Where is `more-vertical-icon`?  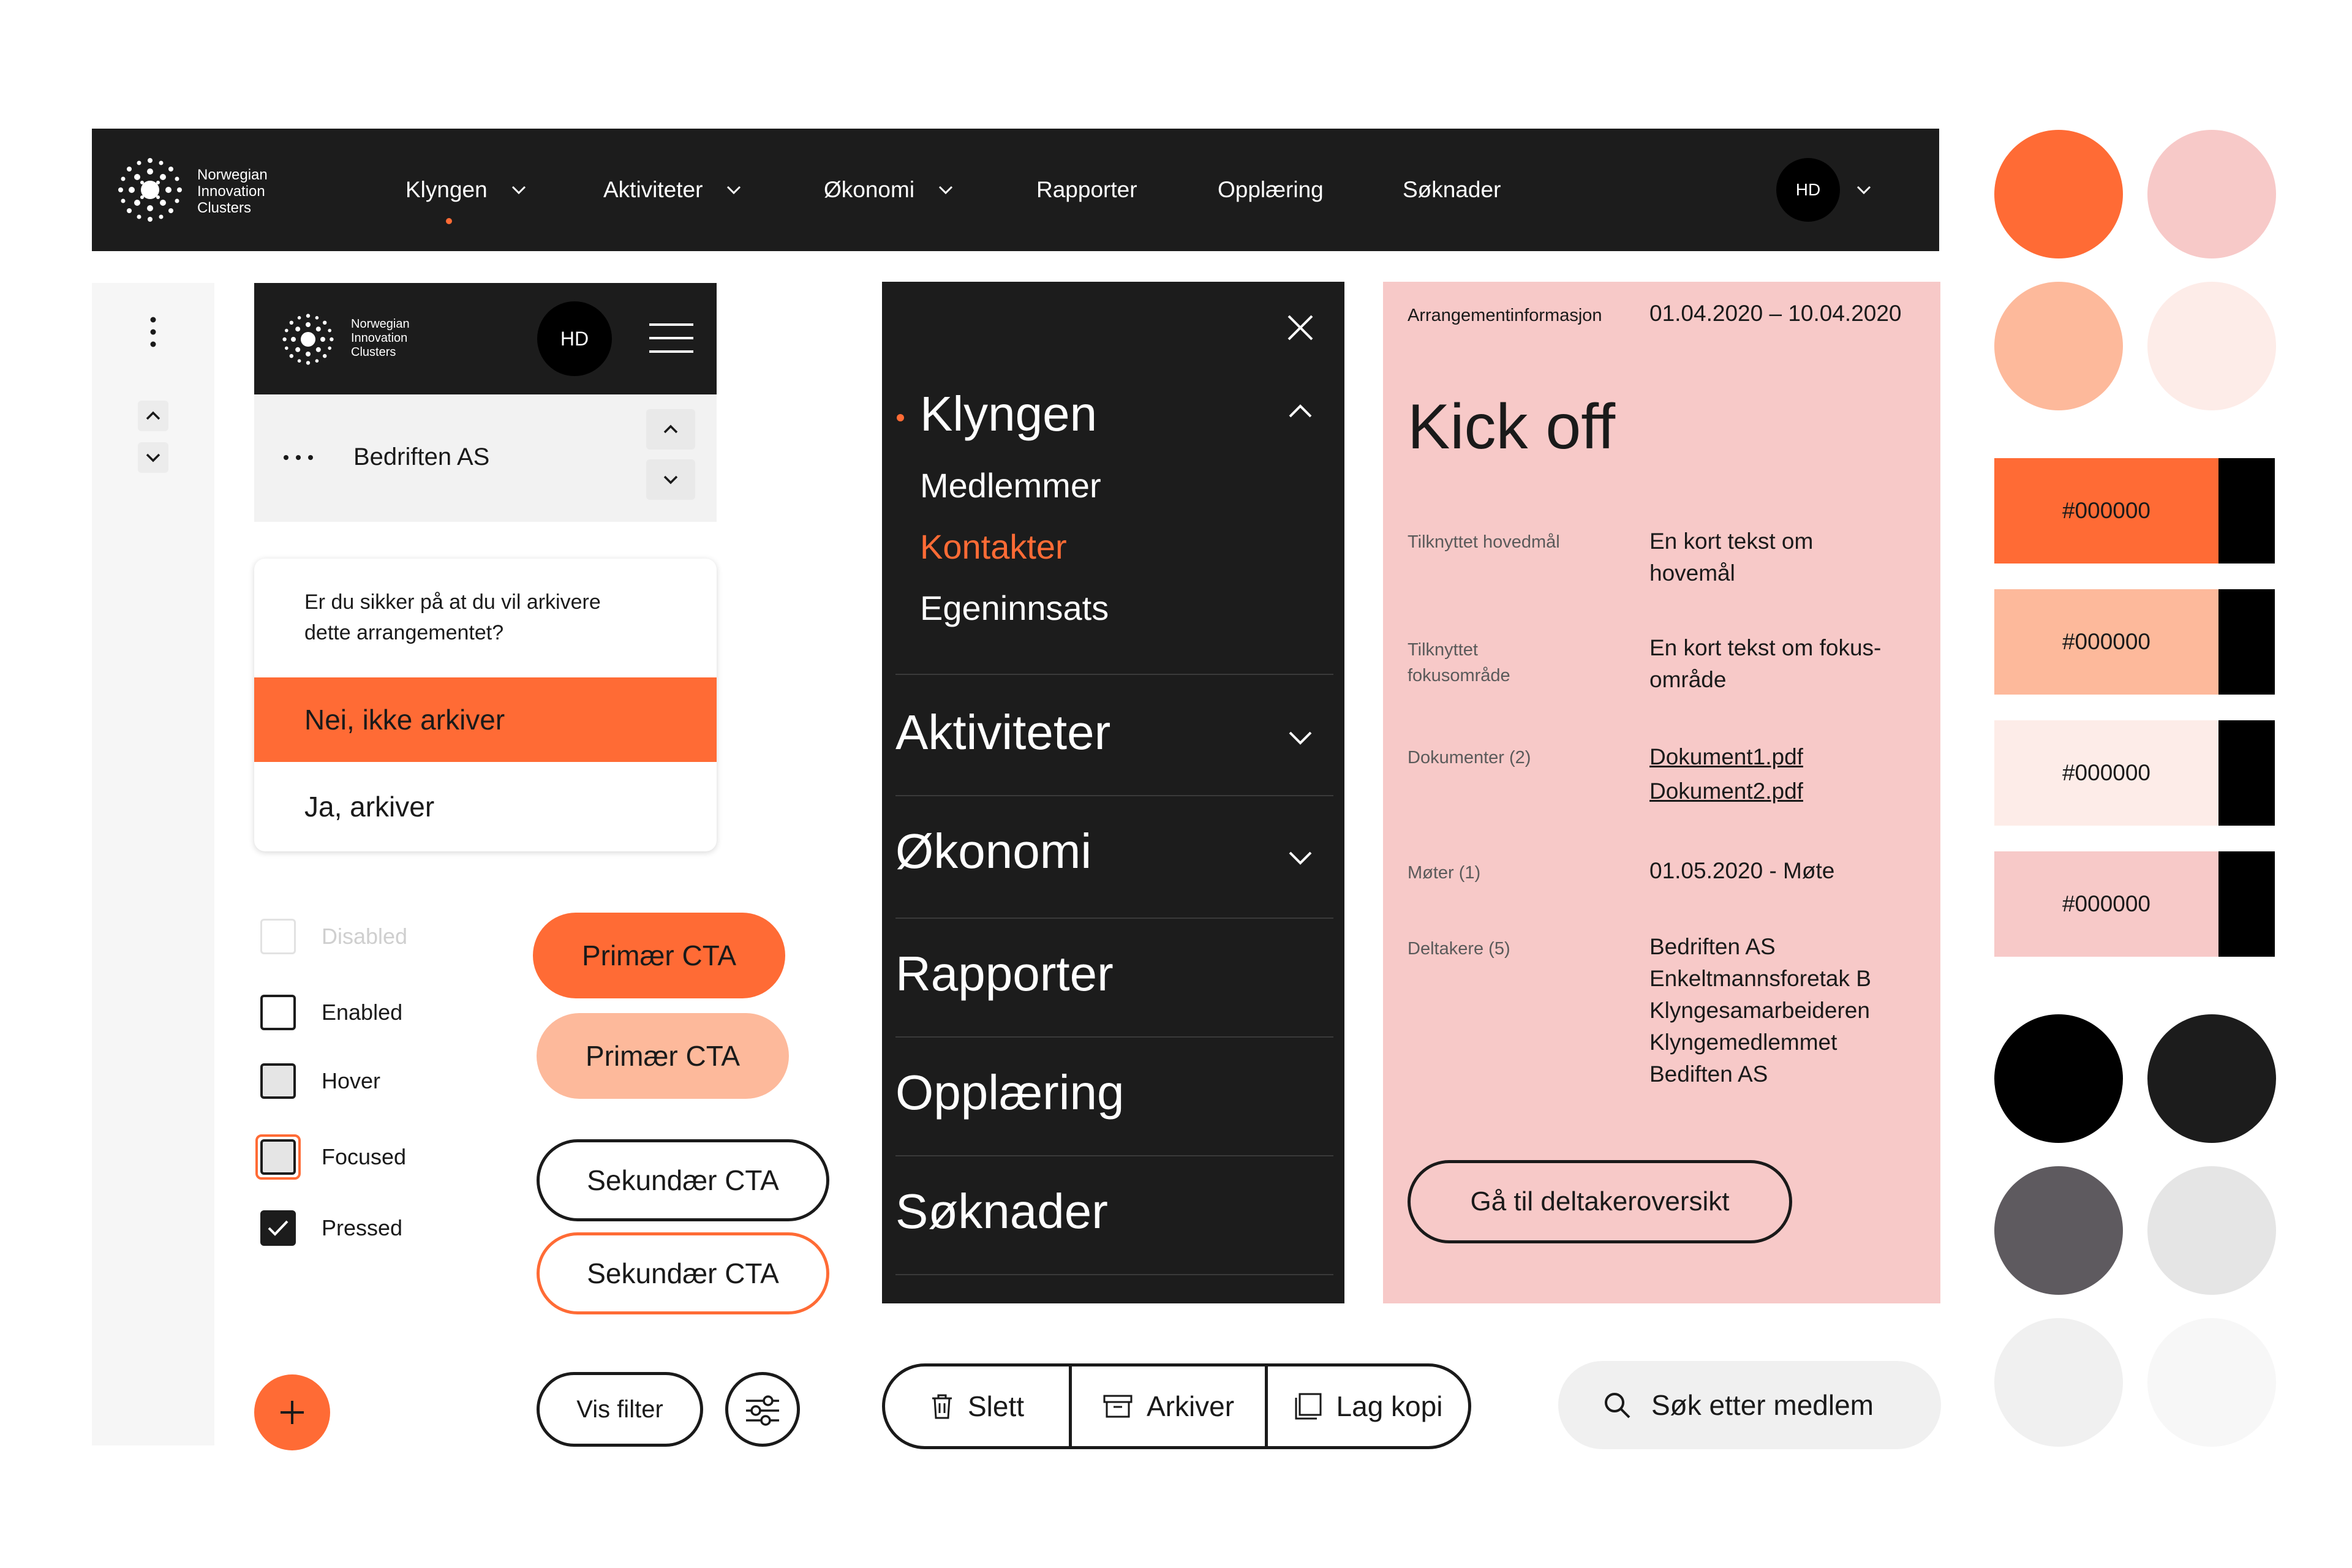 more-vertical-icon is located at coordinates (153, 332).